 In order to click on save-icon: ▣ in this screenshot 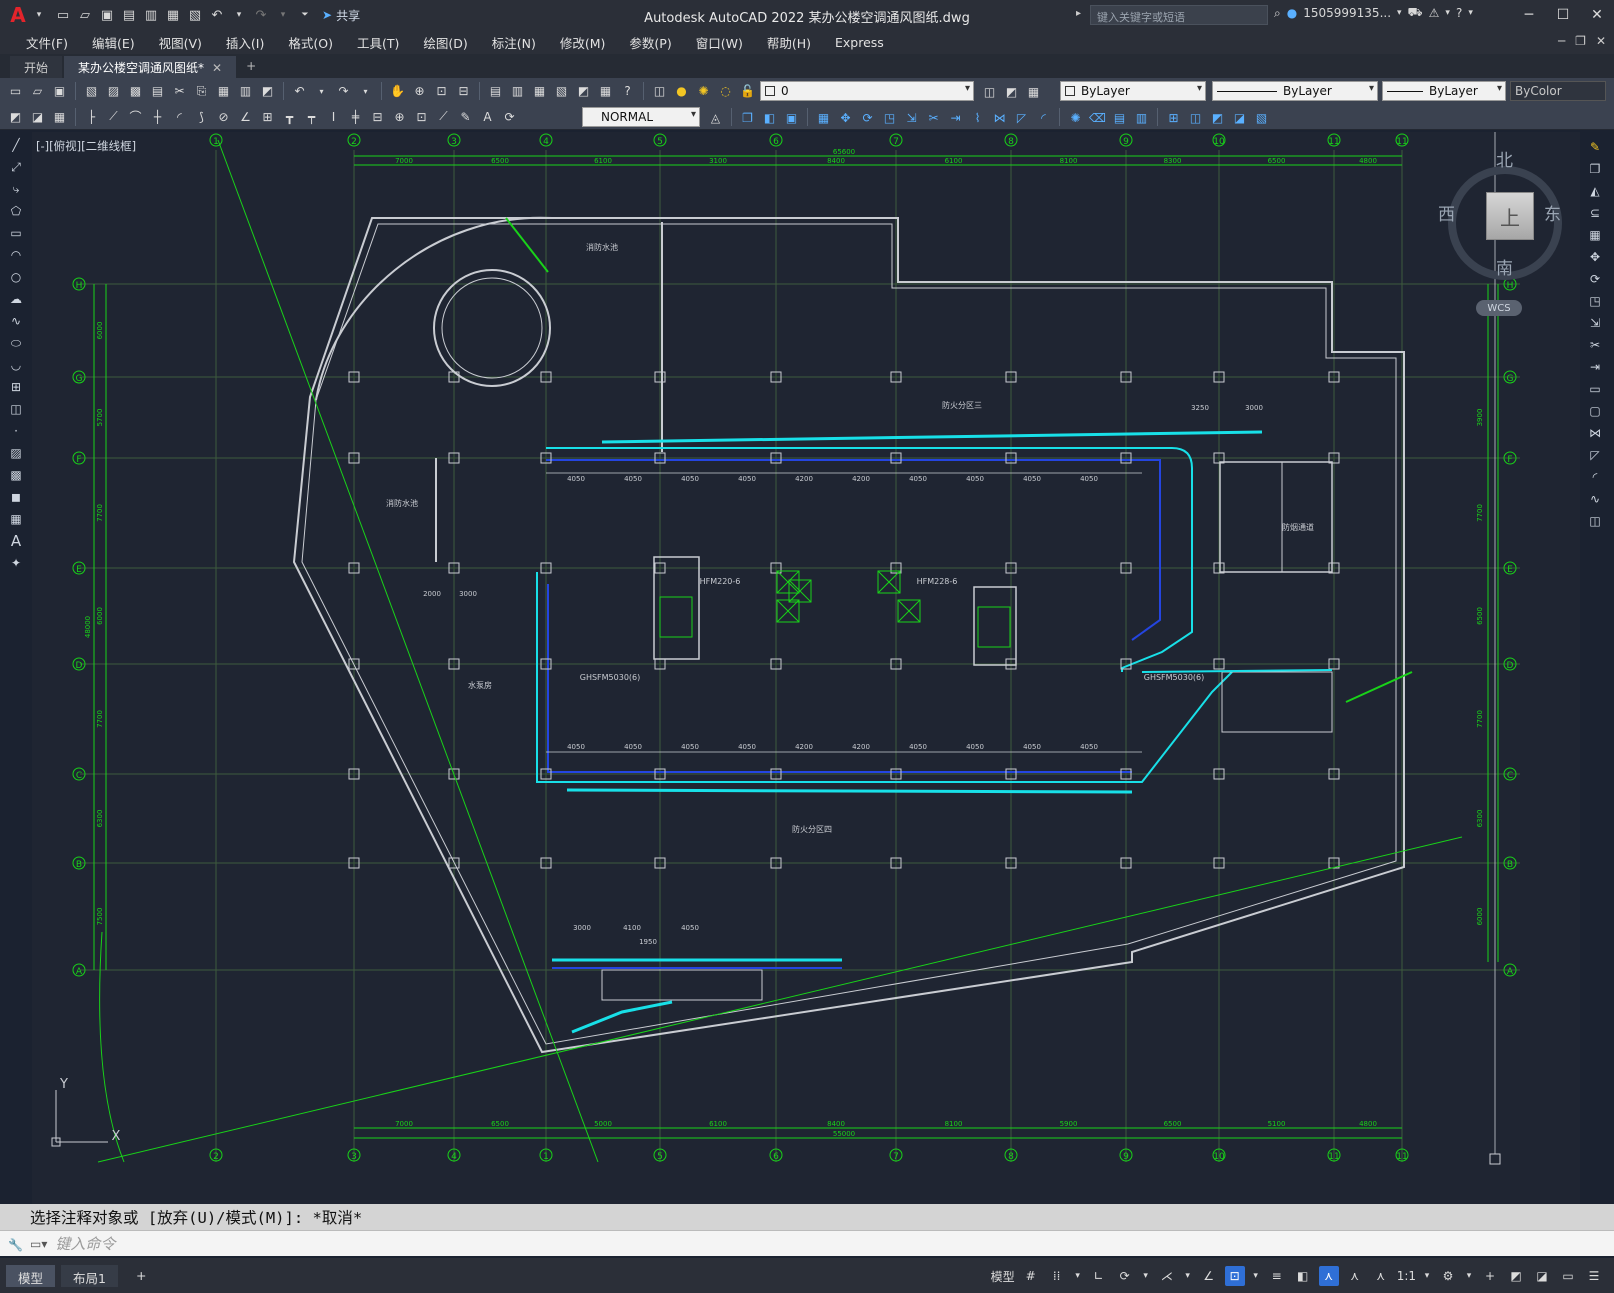, I will do `click(59, 91)`.